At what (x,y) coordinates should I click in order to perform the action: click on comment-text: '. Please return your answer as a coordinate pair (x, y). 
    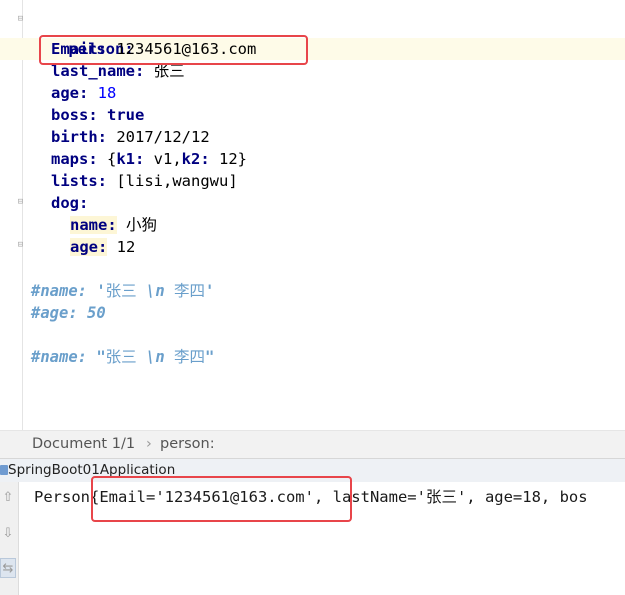
    Looking at the image, I should click on (210, 291).